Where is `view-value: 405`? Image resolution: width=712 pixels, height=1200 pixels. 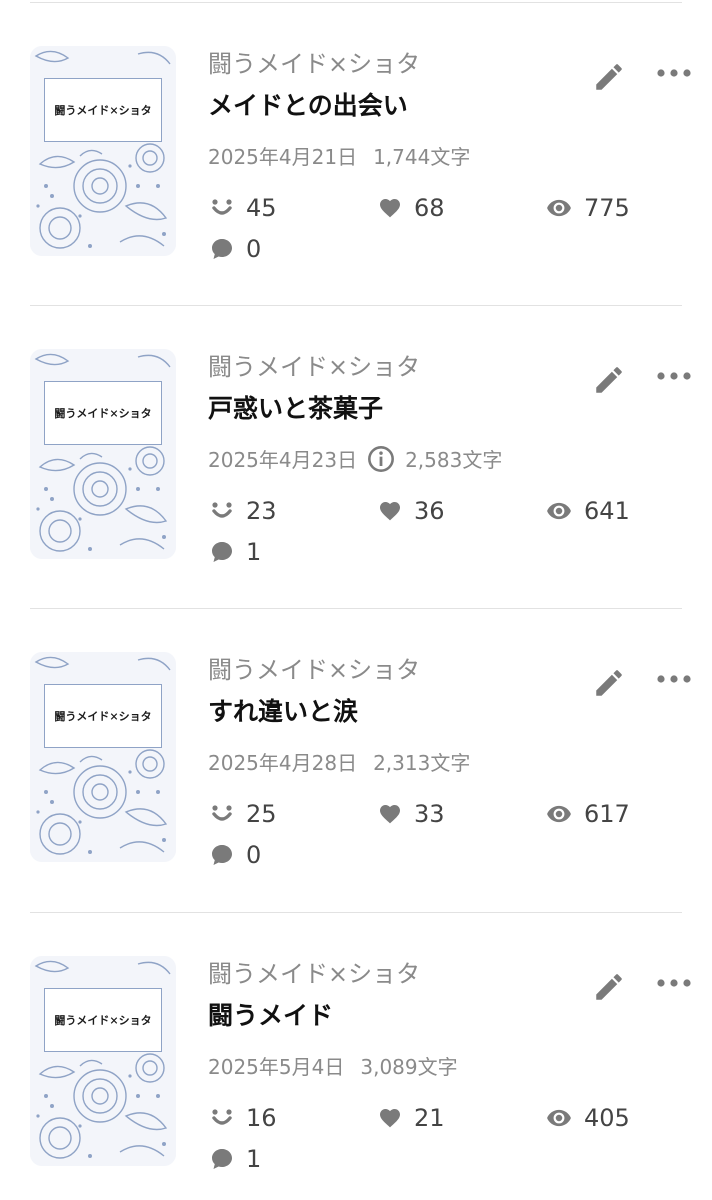
view-value: 405 is located at coordinates (607, 1118).